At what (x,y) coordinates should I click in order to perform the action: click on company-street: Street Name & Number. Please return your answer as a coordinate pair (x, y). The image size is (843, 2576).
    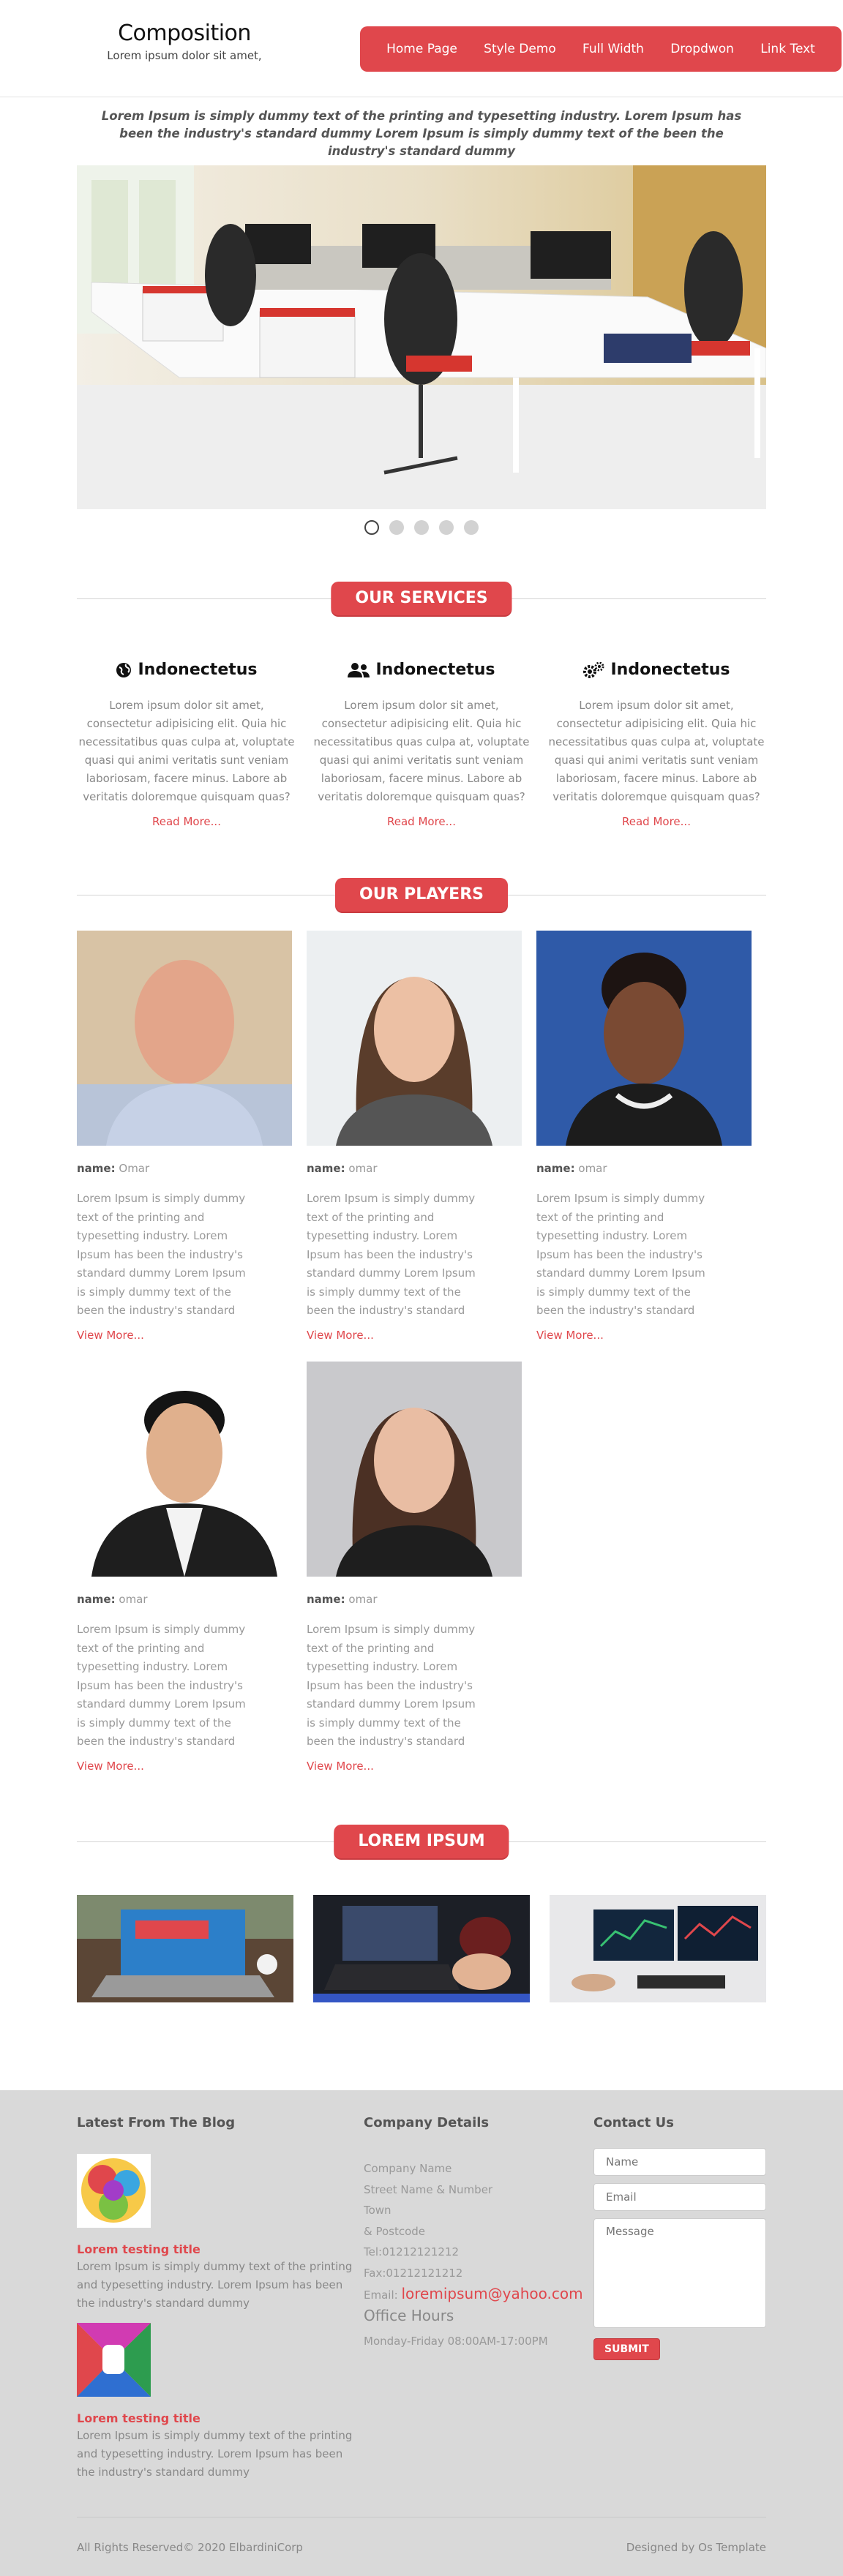
    Looking at the image, I should click on (428, 2189).